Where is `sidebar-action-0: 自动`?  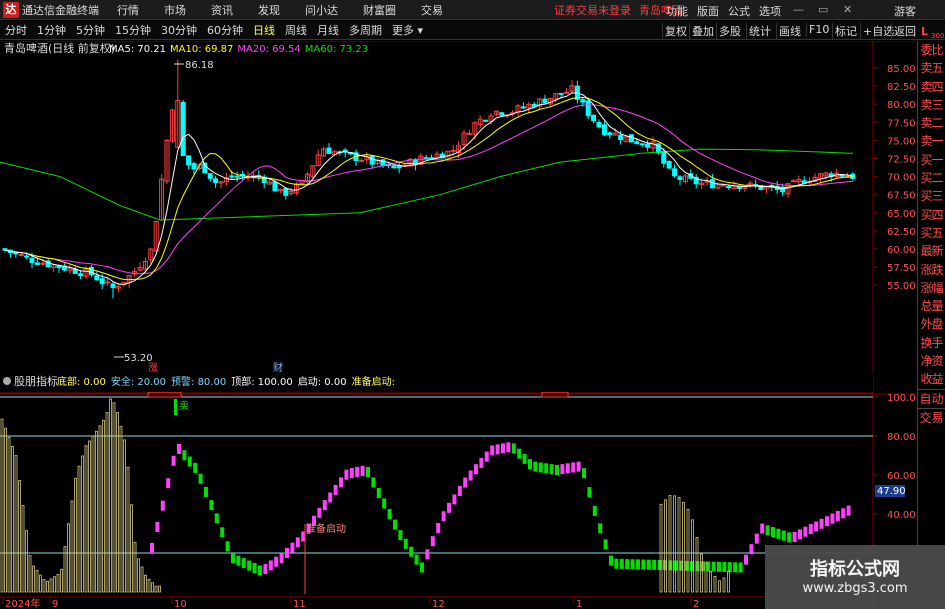 sidebar-action-0: 自动 is located at coordinates (931, 398).